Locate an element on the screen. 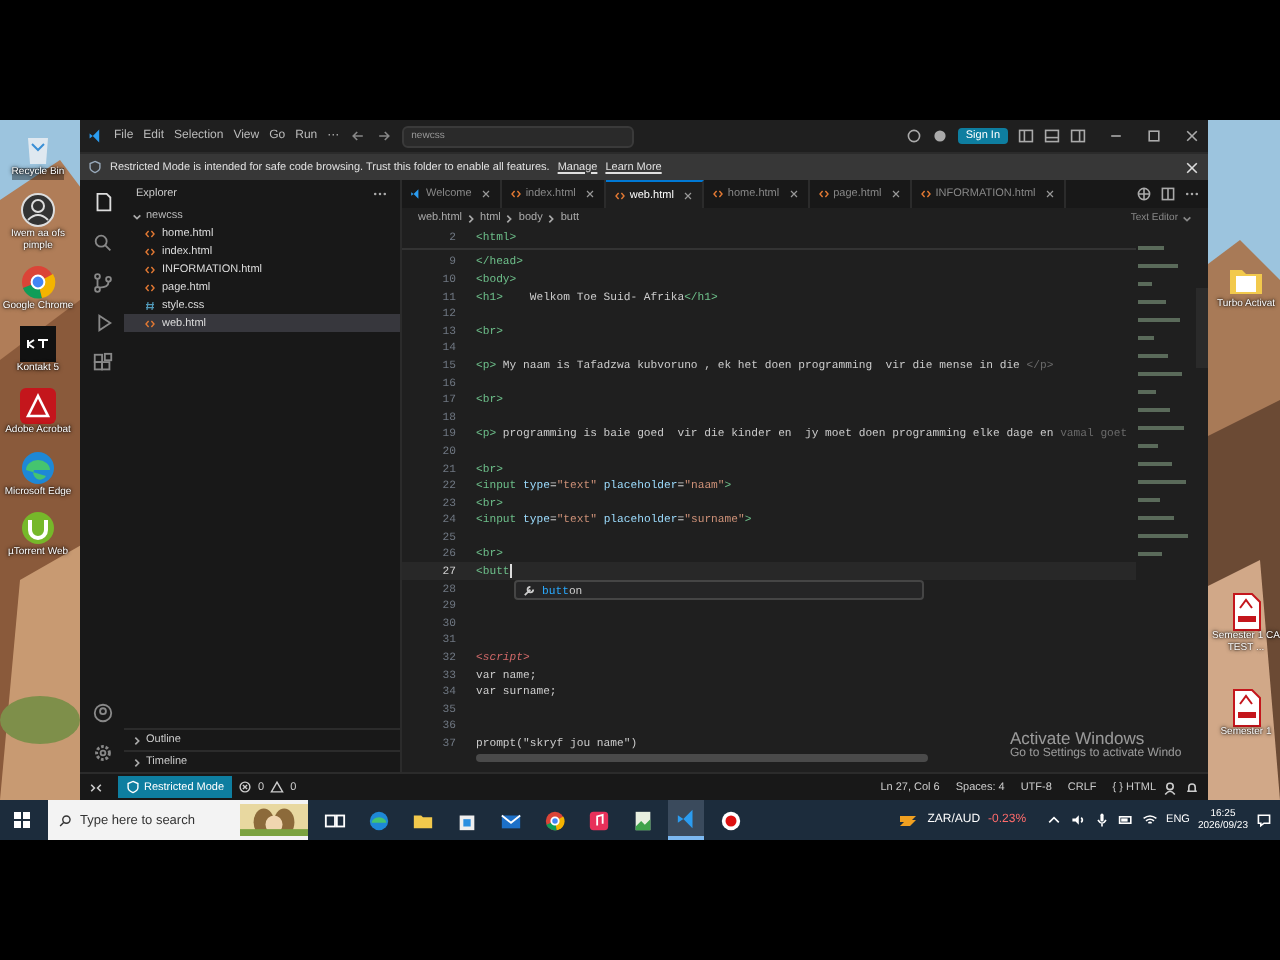 This screenshot has width=1280, height=960. extensions-icon is located at coordinates (102, 363).